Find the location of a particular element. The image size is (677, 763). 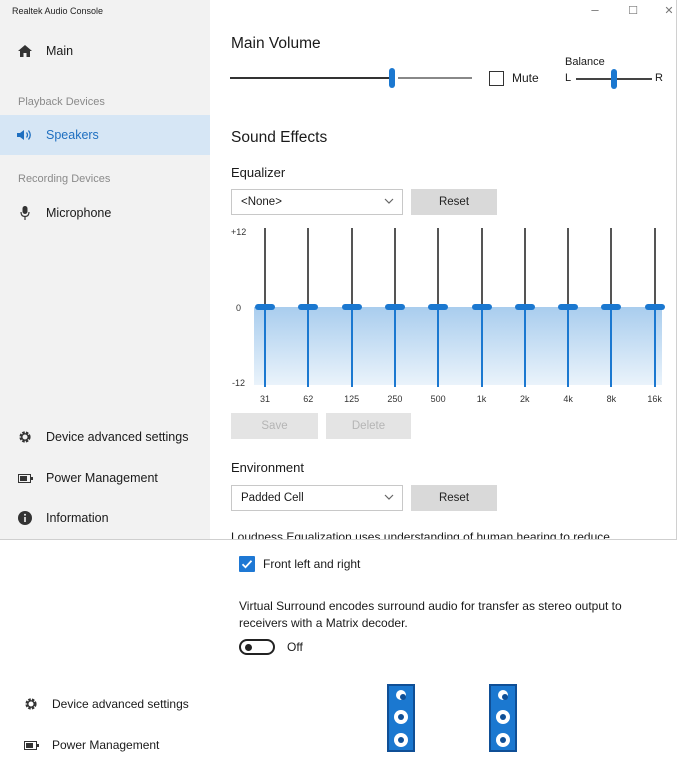

eq-band-label: 2k is located at coordinates (525, 399).